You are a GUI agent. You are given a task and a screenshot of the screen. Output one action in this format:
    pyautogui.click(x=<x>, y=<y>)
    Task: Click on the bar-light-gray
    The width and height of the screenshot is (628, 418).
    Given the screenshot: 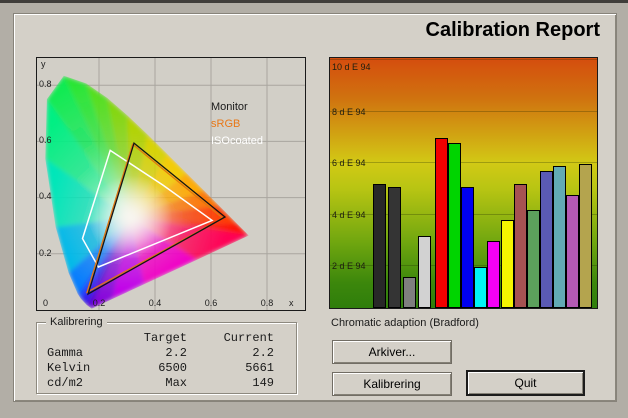 What is the action you would take?
    pyautogui.click(x=424, y=271)
    